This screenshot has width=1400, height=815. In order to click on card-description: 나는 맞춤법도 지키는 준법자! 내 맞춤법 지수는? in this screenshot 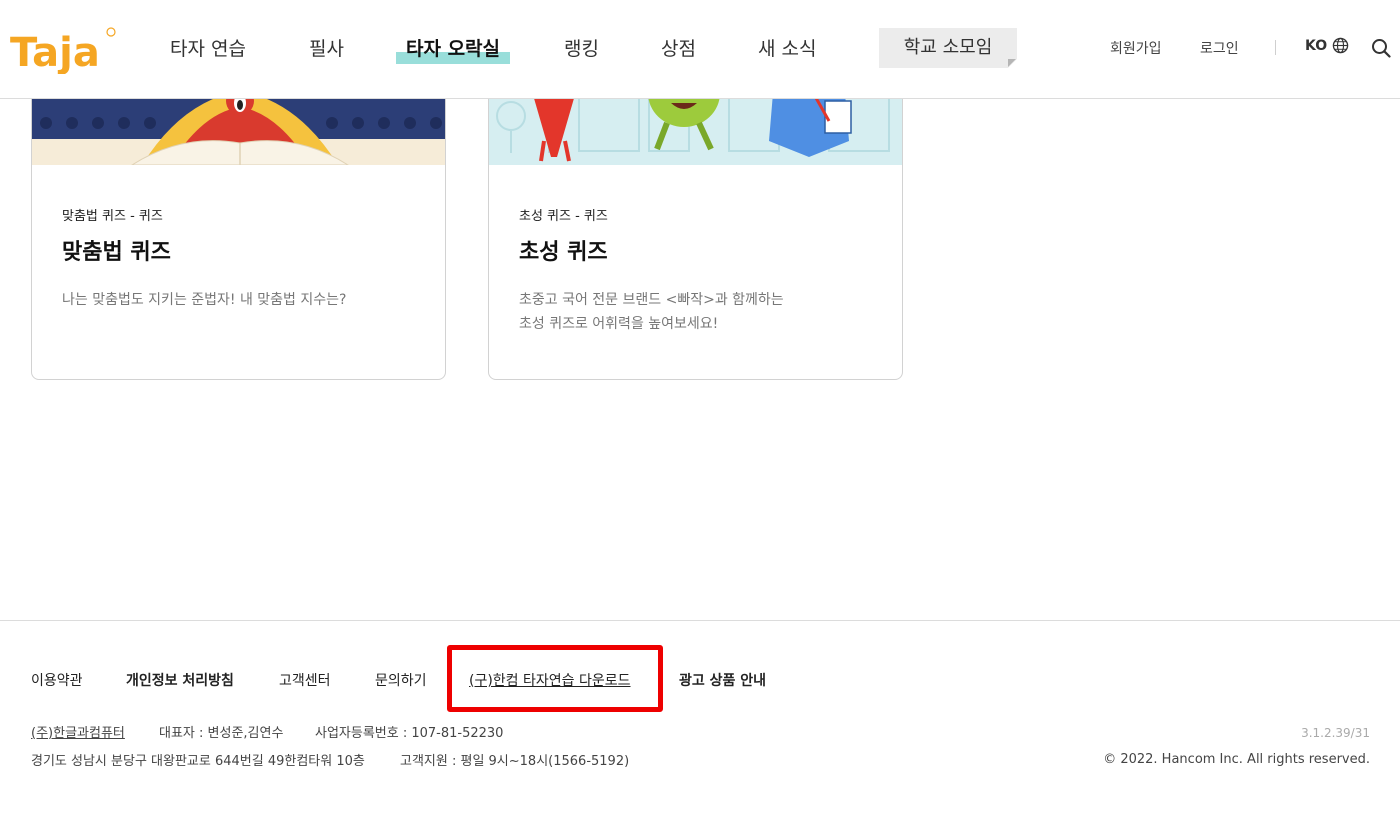, I will do `click(204, 300)`.